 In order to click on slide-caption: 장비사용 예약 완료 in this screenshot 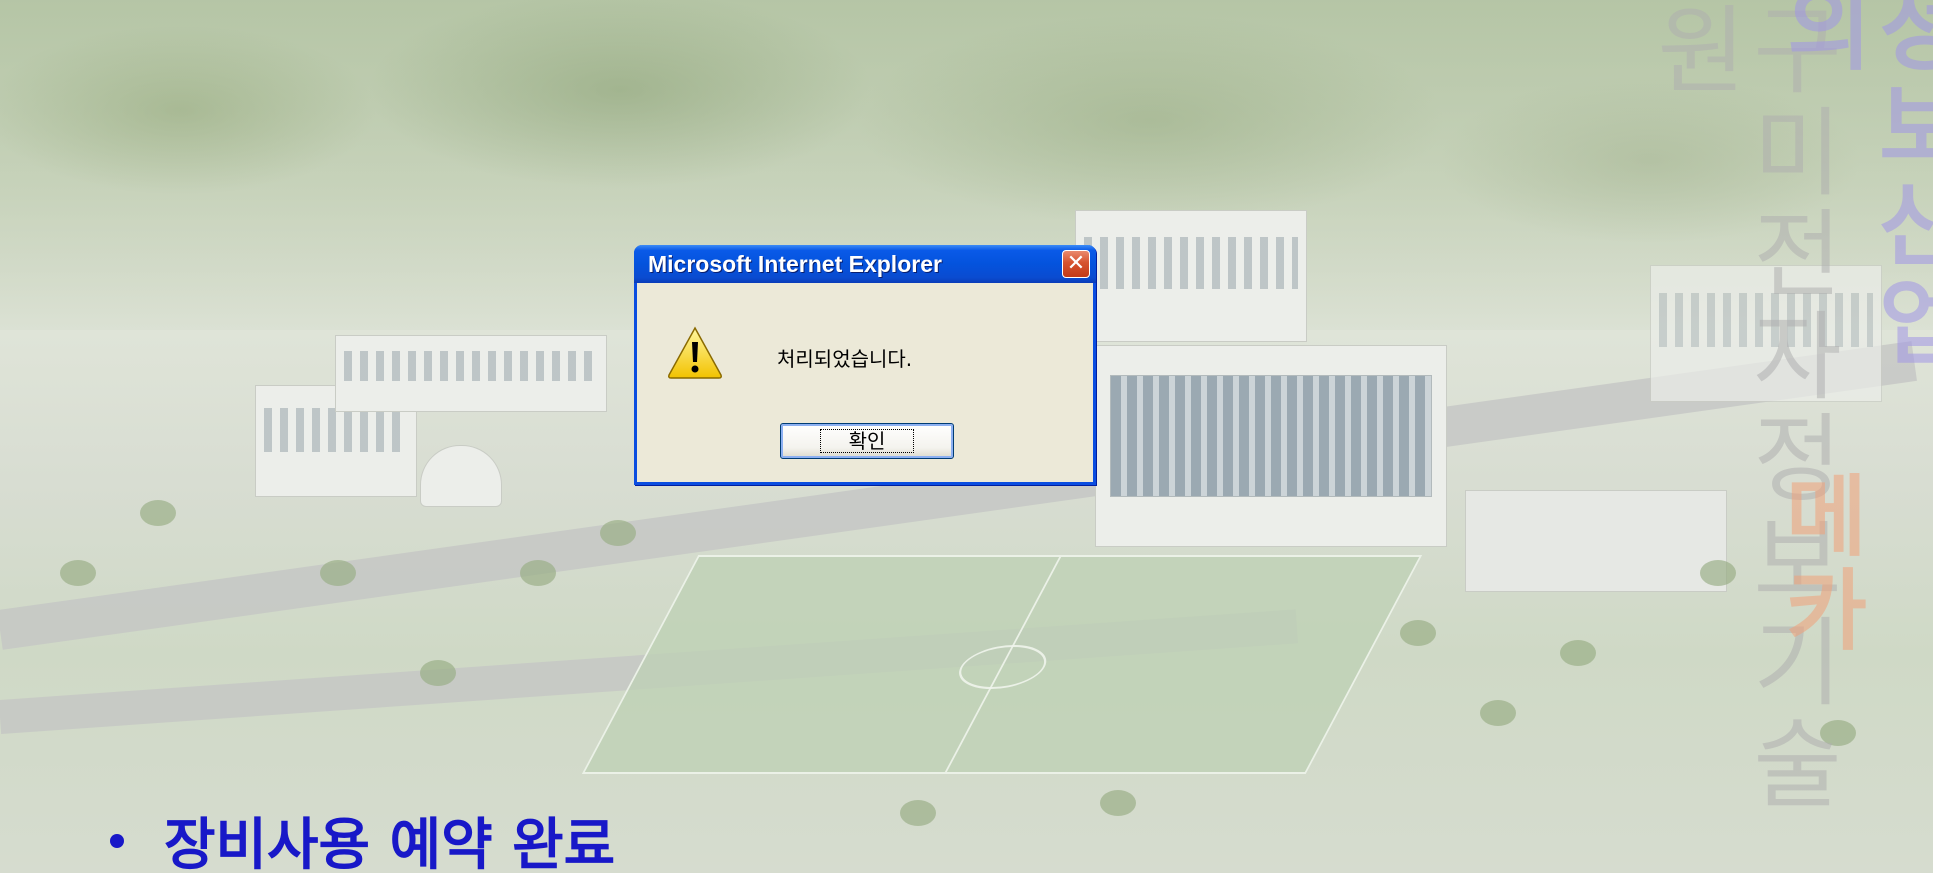, I will do `click(362, 840)`.